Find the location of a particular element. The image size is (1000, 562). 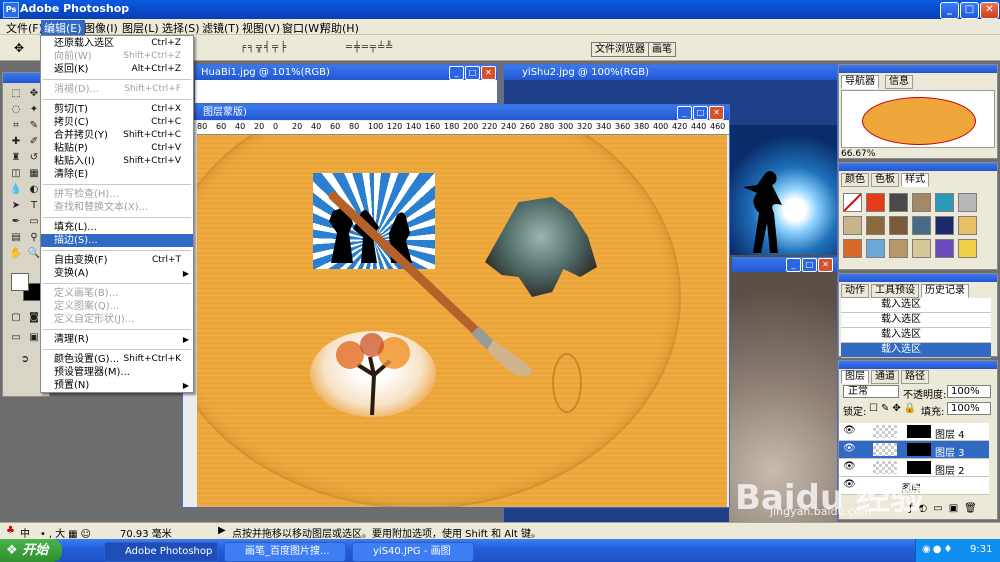

doc-window-huabi: HuaBi1.jpg @ 101%(RGB) _ □ ✕ is located at coordinates (346, 84).